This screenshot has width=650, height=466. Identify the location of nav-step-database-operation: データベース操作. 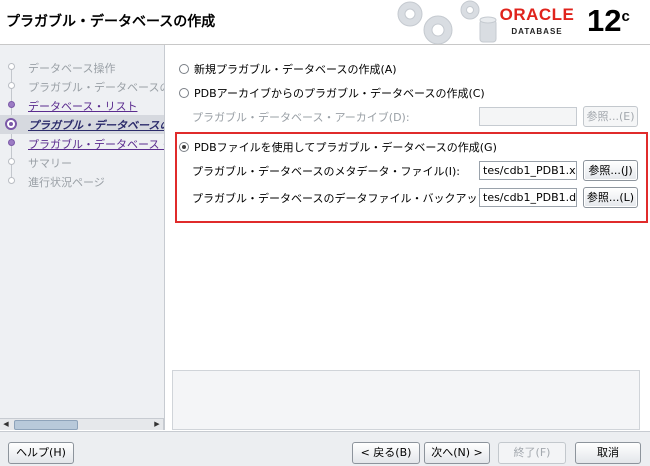
(82, 67).